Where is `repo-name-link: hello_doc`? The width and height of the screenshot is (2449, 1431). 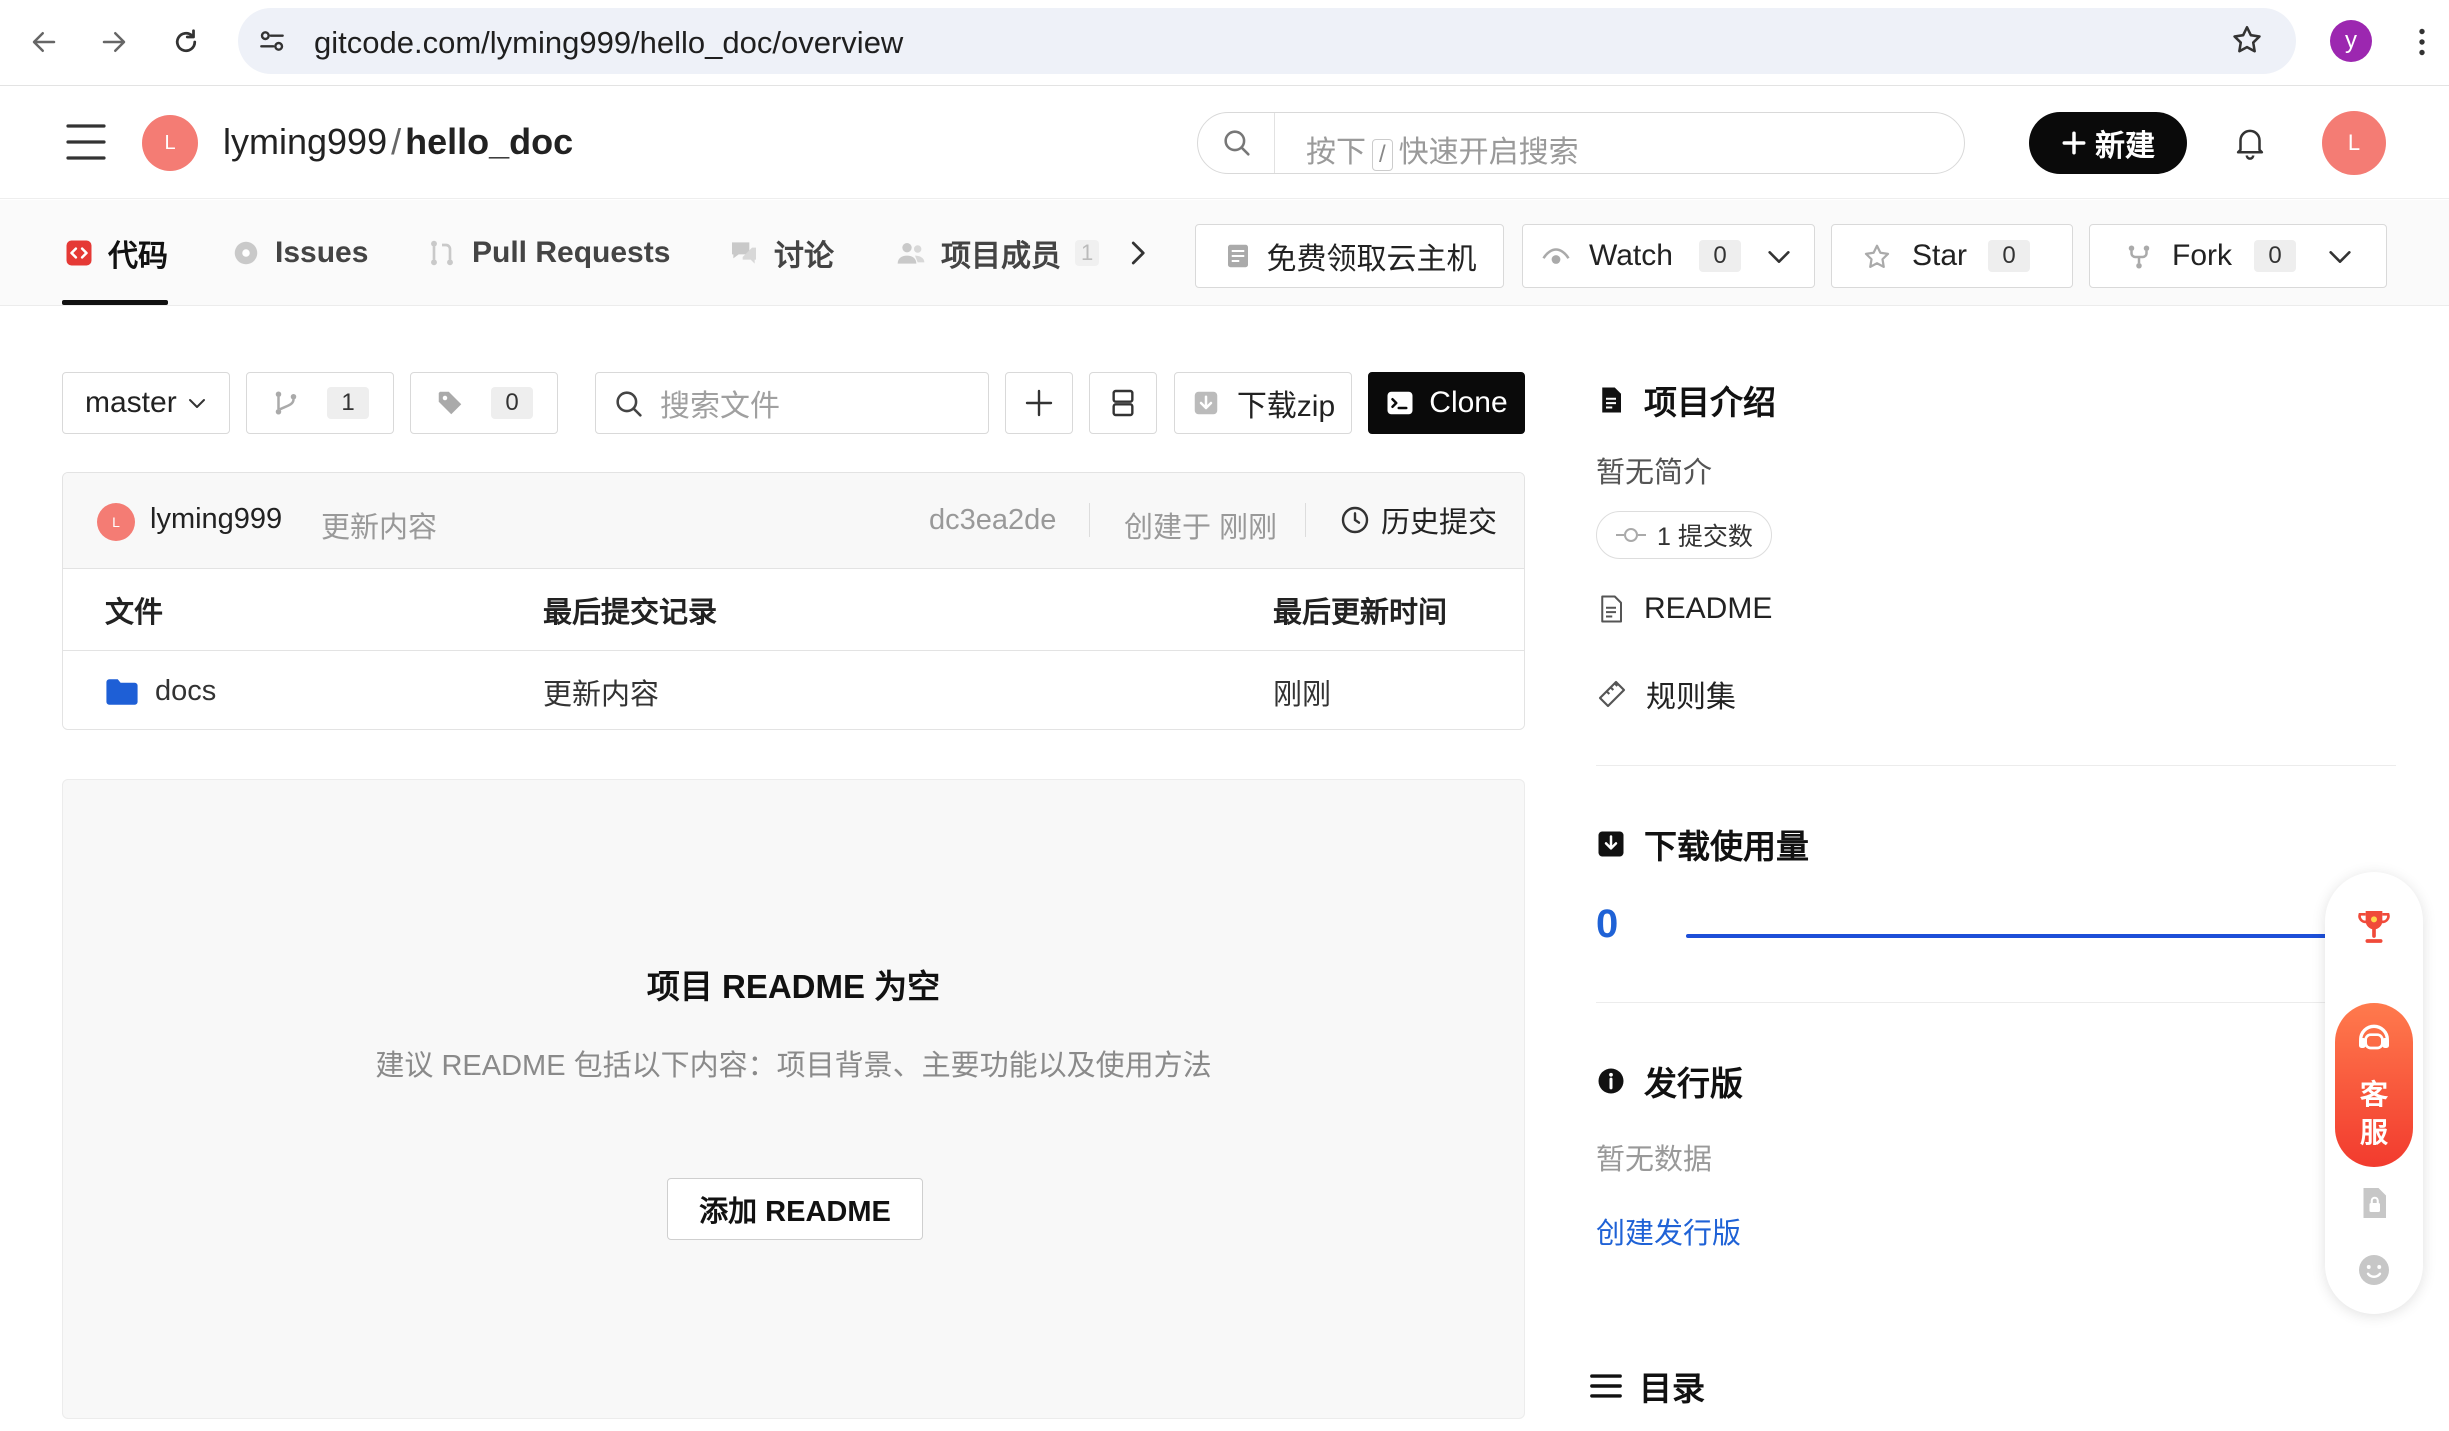
repo-name-link: hello_doc is located at coordinates (489, 141).